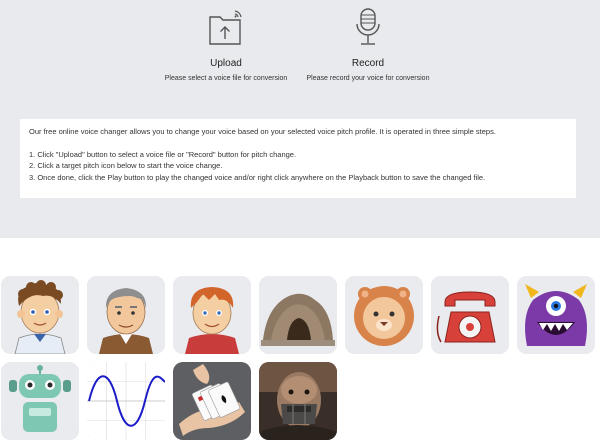 The image size is (600, 443). I want to click on robot-icon, so click(40, 401).